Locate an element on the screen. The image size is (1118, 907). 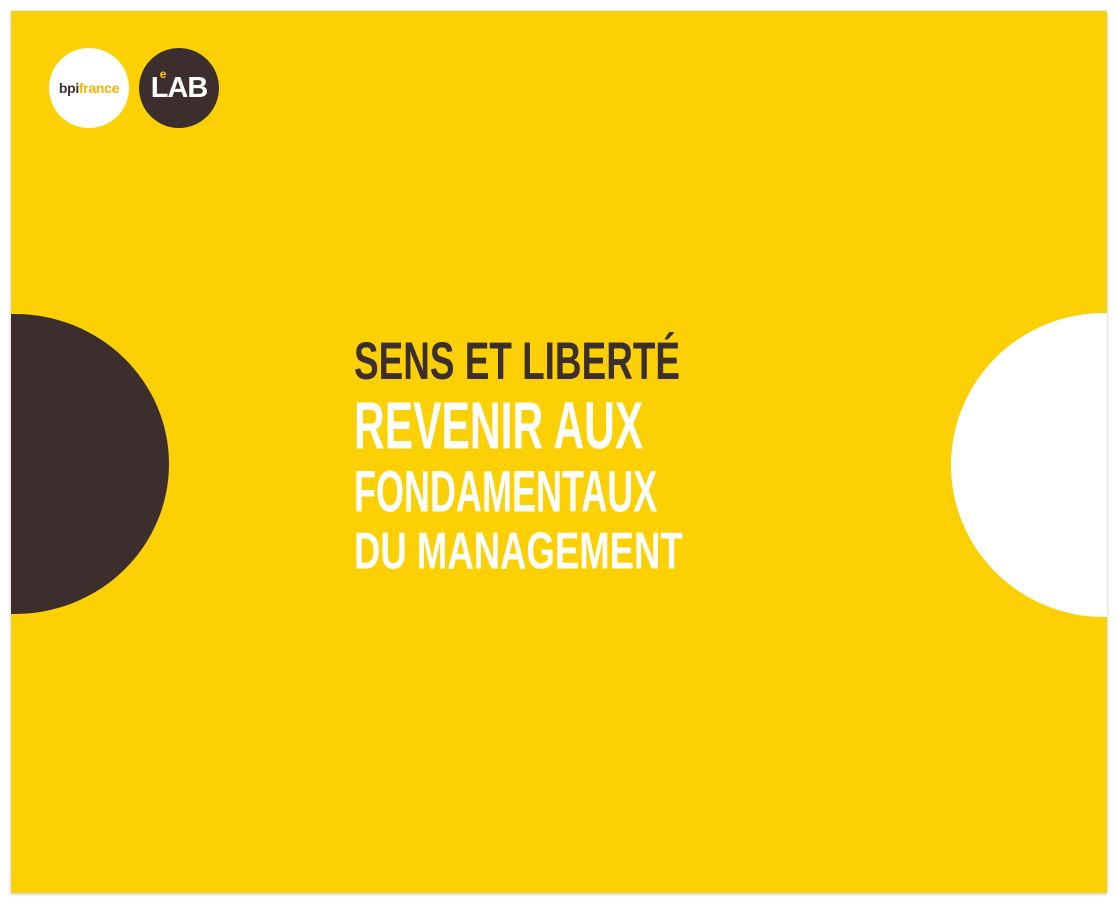
white-half-circle is located at coordinates (1029, 465).